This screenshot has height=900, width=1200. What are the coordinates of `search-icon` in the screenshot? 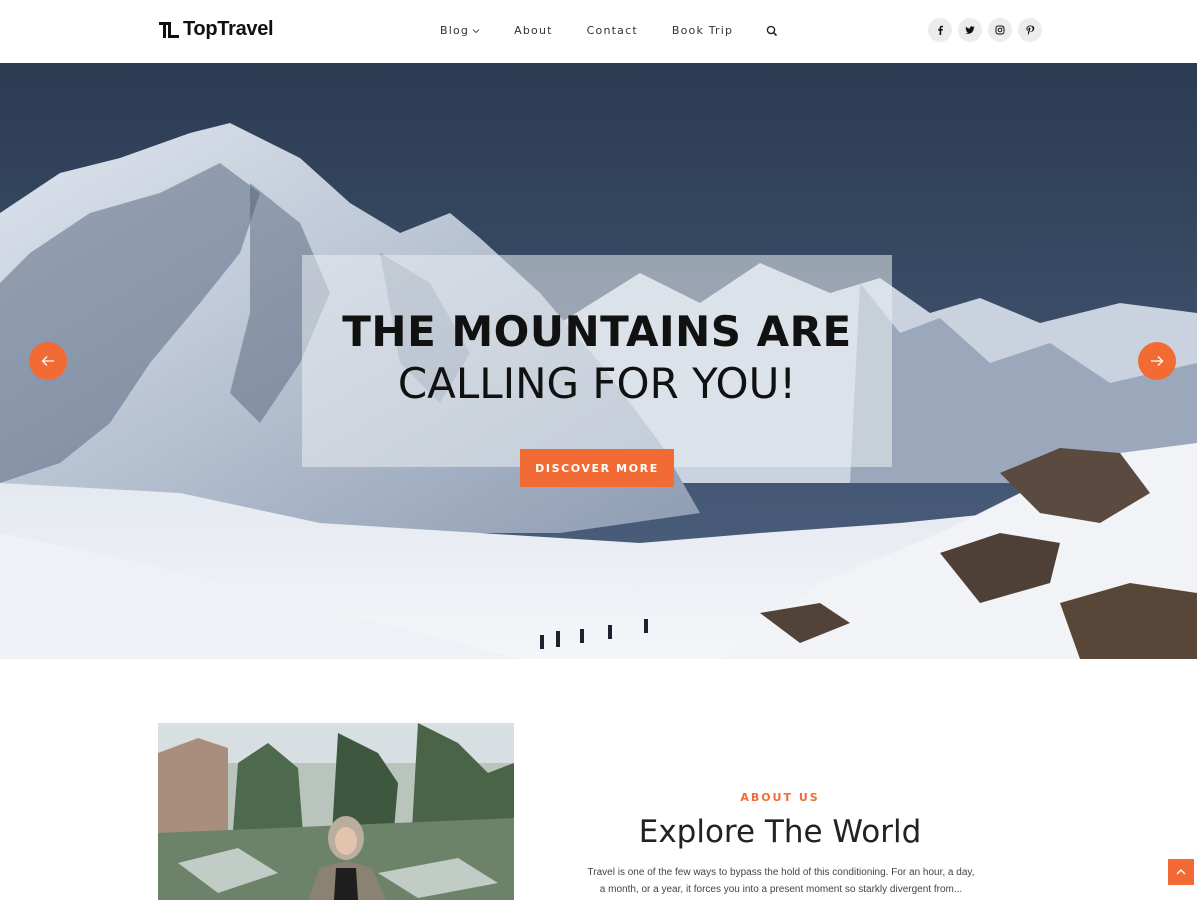 It's located at (772, 31).